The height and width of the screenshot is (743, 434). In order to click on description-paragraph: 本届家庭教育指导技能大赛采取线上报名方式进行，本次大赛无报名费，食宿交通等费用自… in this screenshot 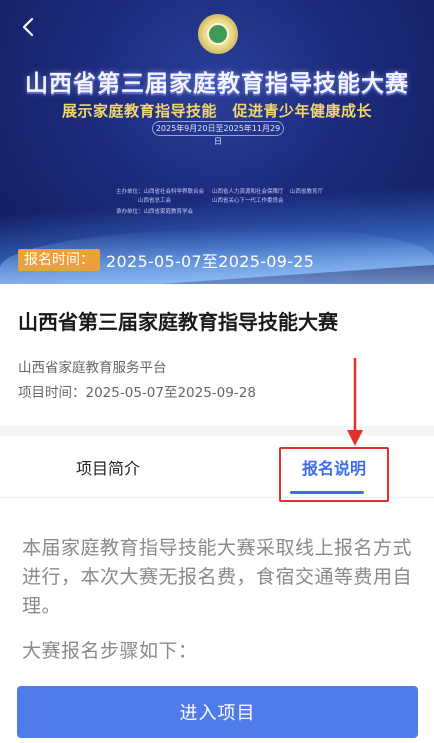, I will do `click(217, 577)`.